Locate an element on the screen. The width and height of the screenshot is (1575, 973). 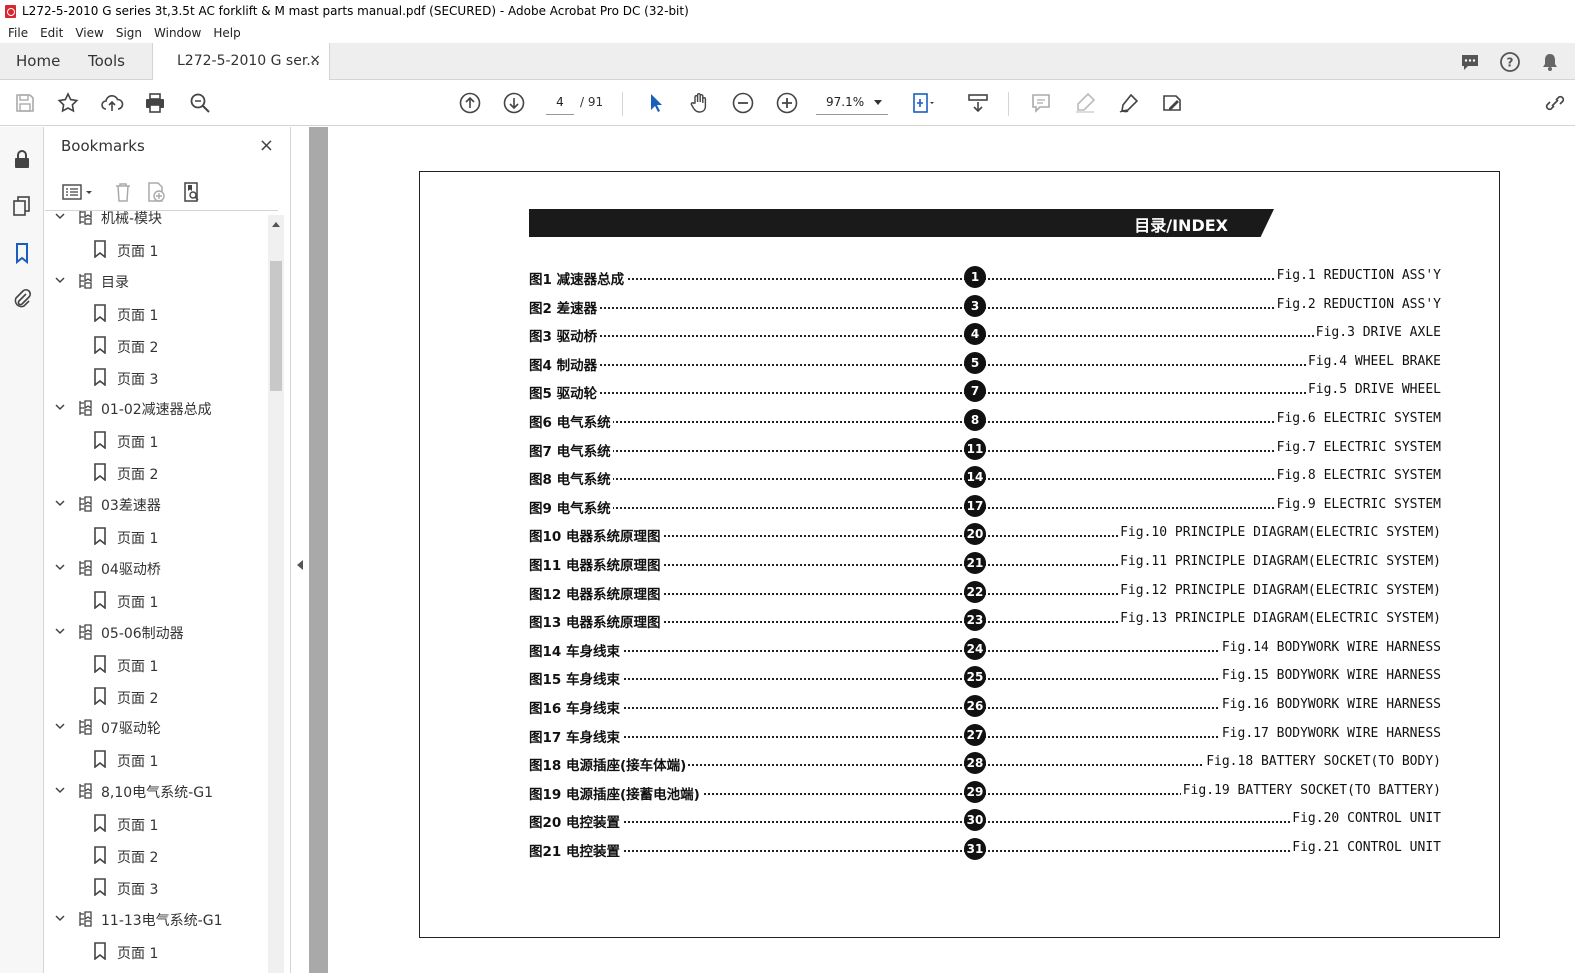
index-entry: 图7 电气系统 11 Fig.7 ELECTRIC SYSTEM is located at coordinates (985, 448).